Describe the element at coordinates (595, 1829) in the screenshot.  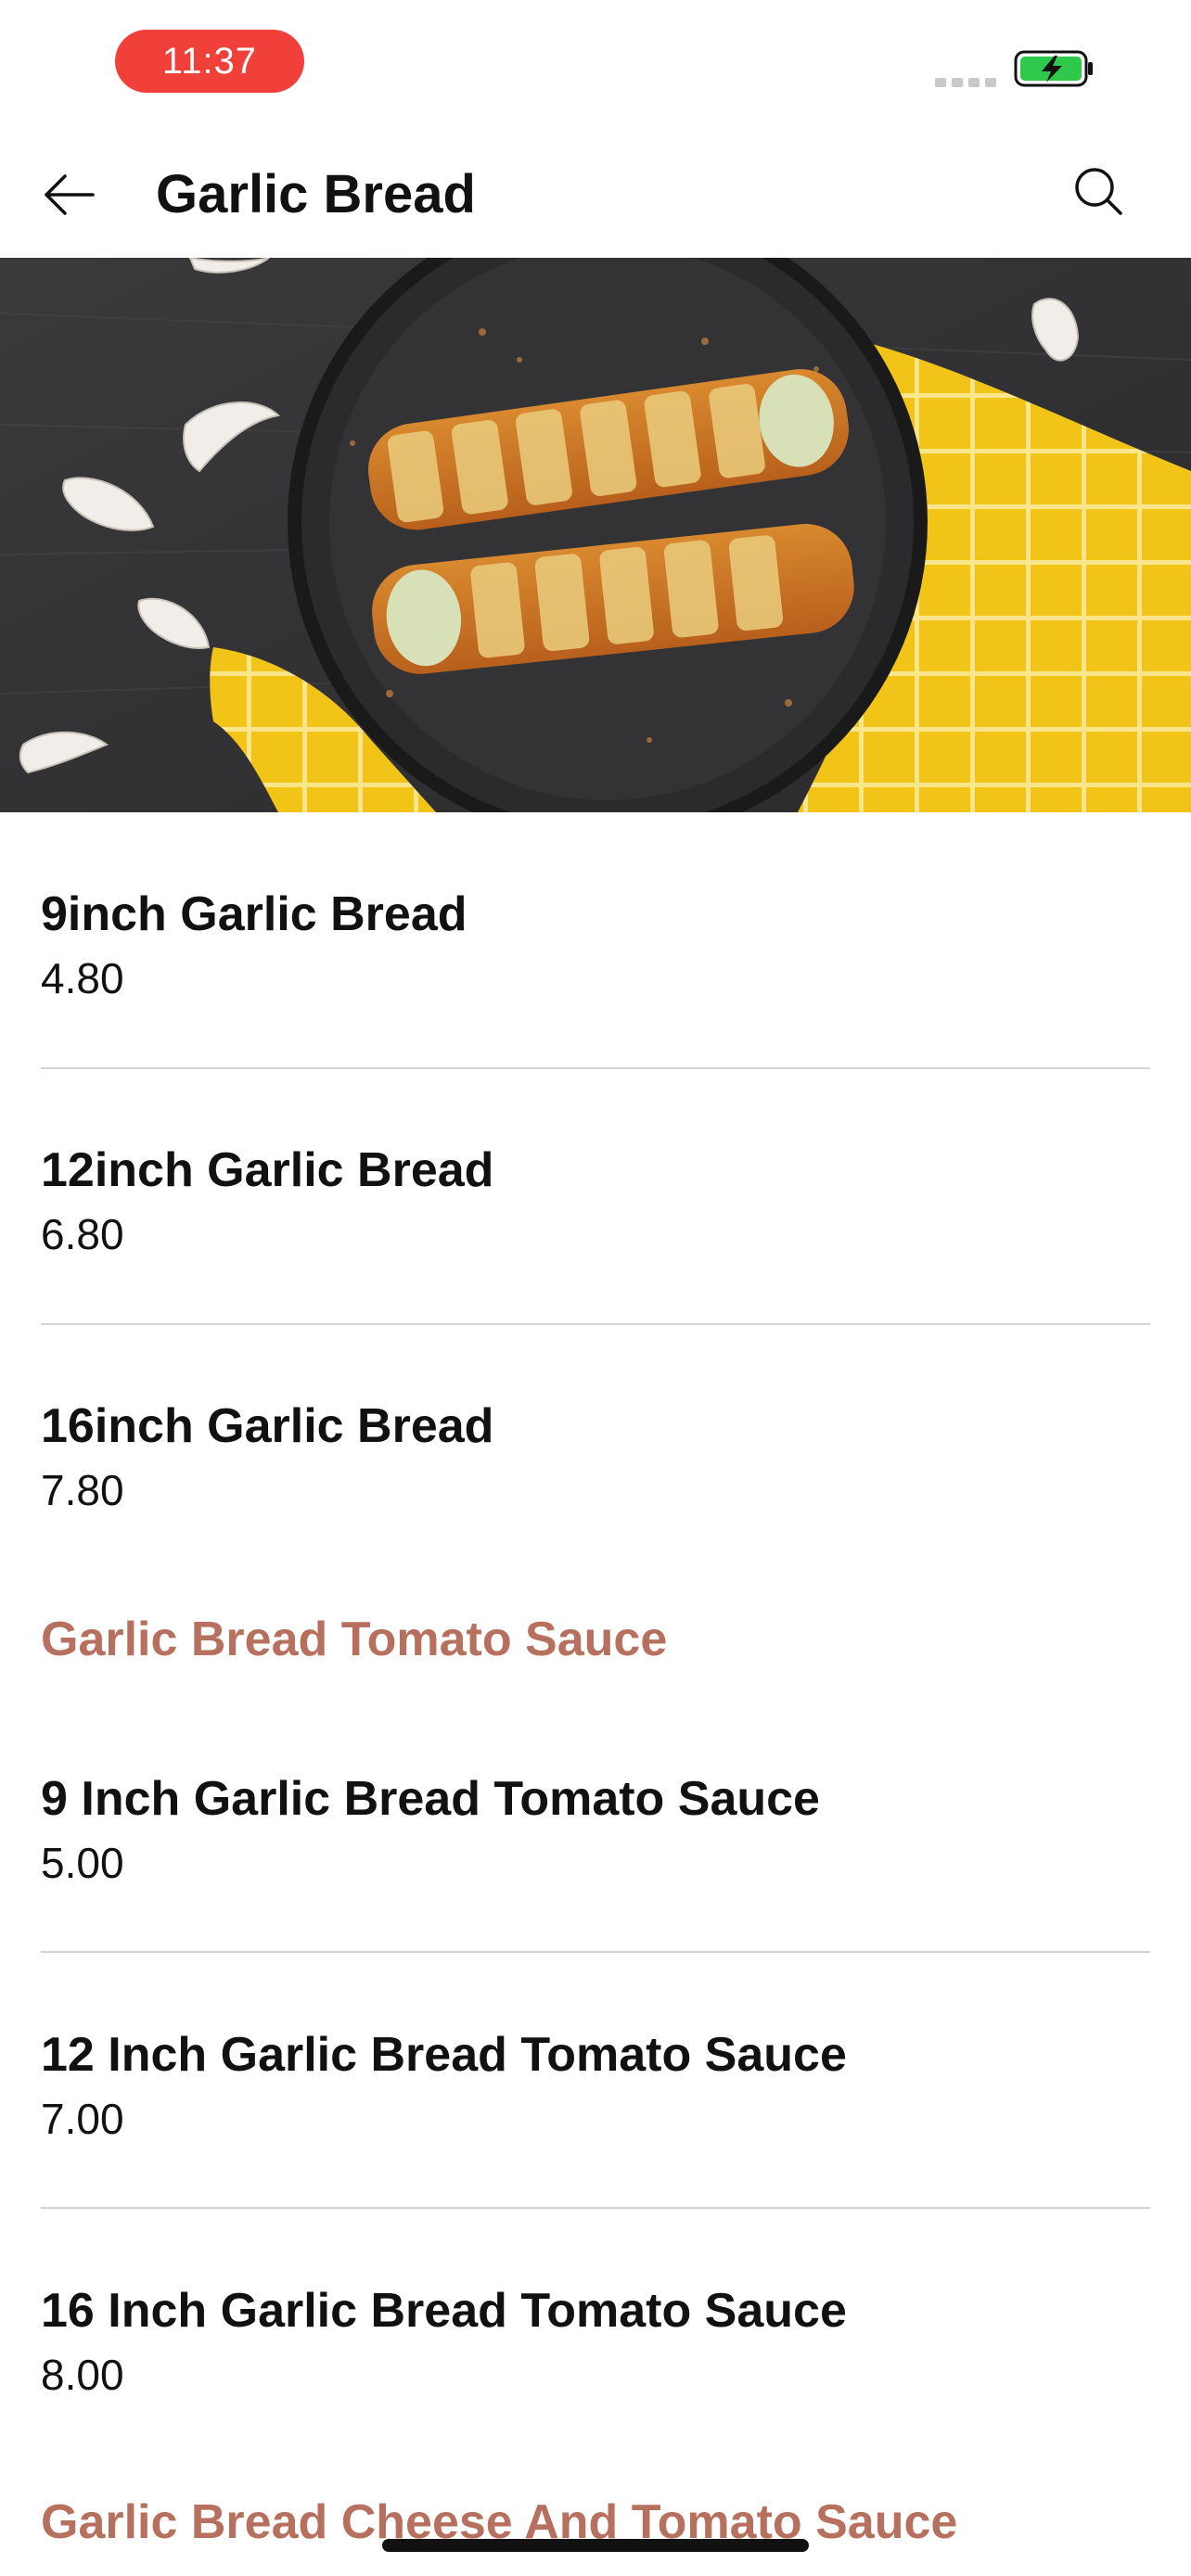
I see `list-item: 9 Inch Garlic Bread Tomato Sauce 5.00` at that location.